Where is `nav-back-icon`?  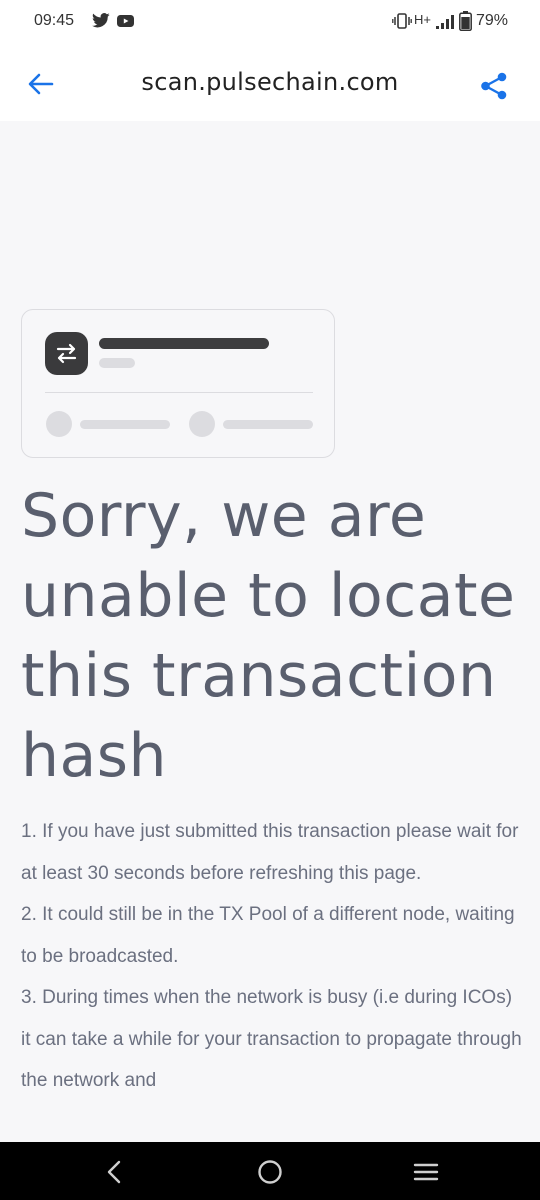
nav-back-icon is located at coordinates (114, 1174).